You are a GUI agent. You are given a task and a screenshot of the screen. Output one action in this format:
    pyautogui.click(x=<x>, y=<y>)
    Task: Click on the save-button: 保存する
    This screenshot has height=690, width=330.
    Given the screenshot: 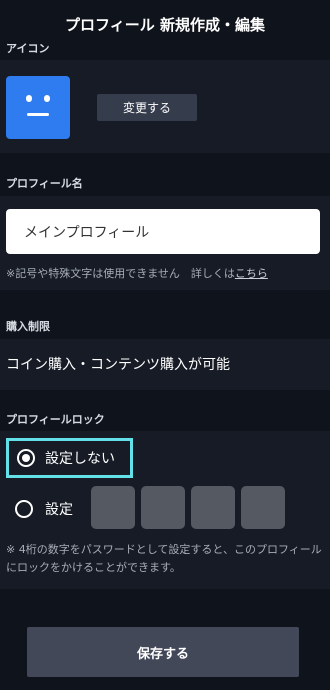 What is the action you would take?
    pyautogui.click(x=163, y=652)
    